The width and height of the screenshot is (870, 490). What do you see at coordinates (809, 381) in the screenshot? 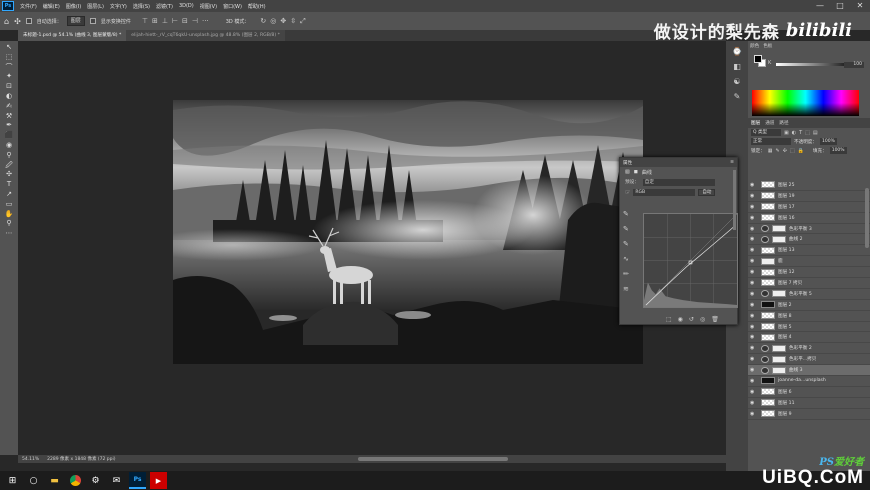
I see `layer-row: ◉ joanne-da...unsplash` at bounding box center [809, 381].